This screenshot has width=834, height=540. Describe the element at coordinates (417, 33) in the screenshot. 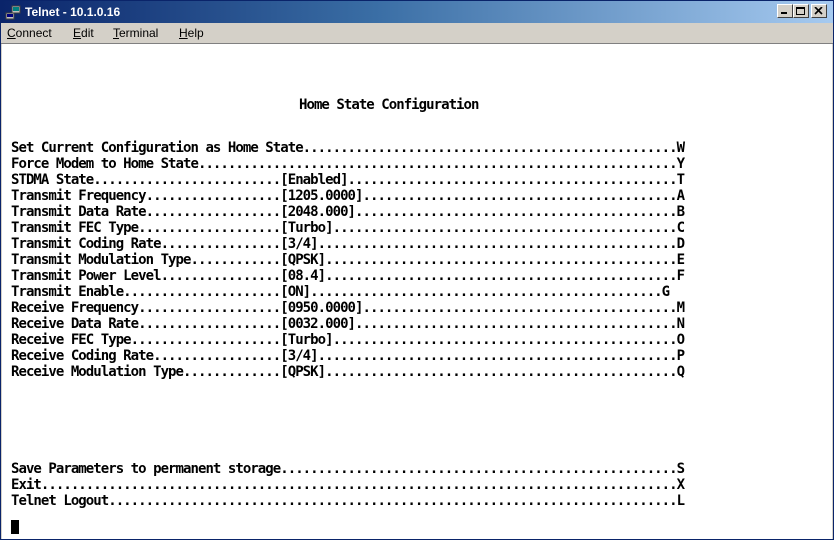

I see `menu-bar: Connect Edit Terminal Help` at that location.